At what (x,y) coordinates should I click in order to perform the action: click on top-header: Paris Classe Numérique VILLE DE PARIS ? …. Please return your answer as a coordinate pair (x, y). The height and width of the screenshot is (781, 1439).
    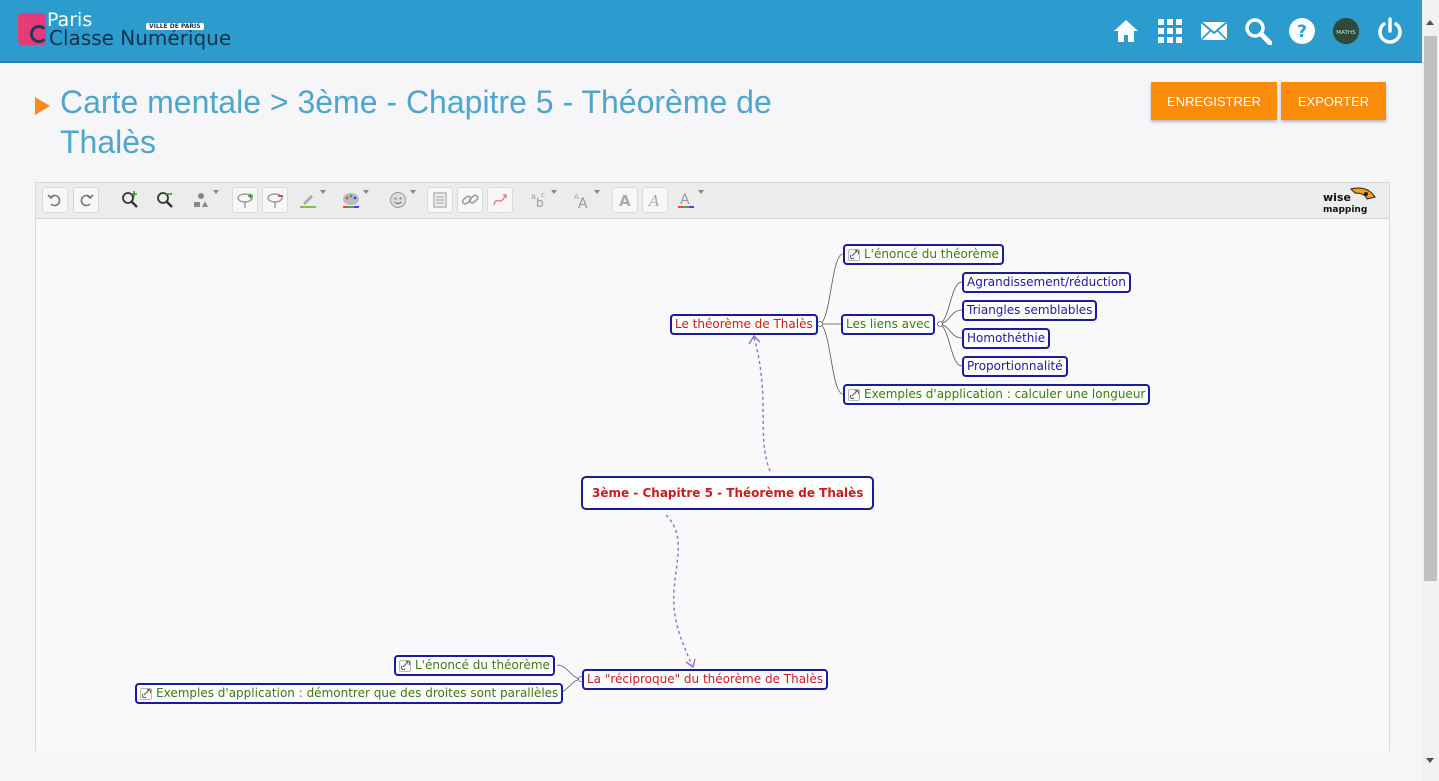
    Looking at the image, I should click on (711, 31).